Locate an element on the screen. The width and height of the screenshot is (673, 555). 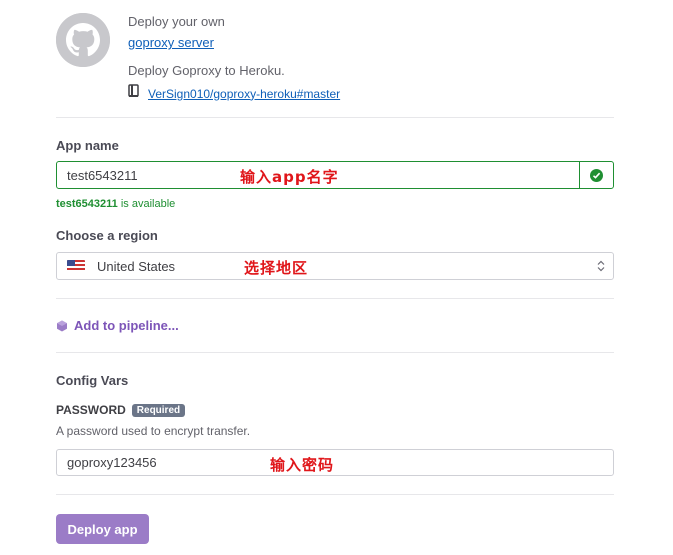
github-octocat-icon is located at coordinates (83, 40).